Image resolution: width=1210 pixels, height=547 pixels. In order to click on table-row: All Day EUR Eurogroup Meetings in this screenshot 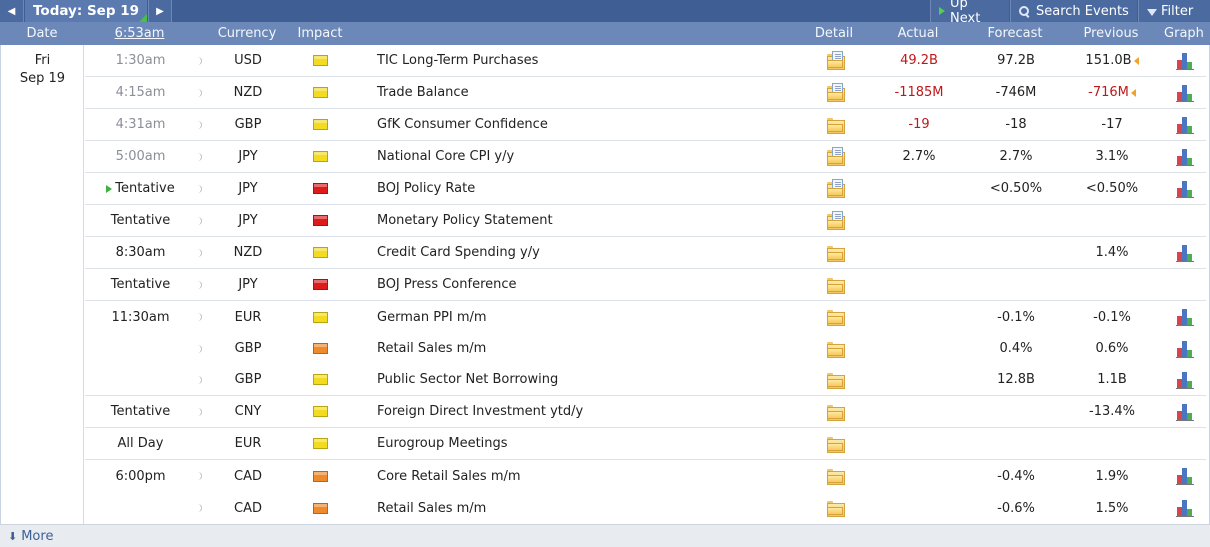, I will do `click(645, 444)`.